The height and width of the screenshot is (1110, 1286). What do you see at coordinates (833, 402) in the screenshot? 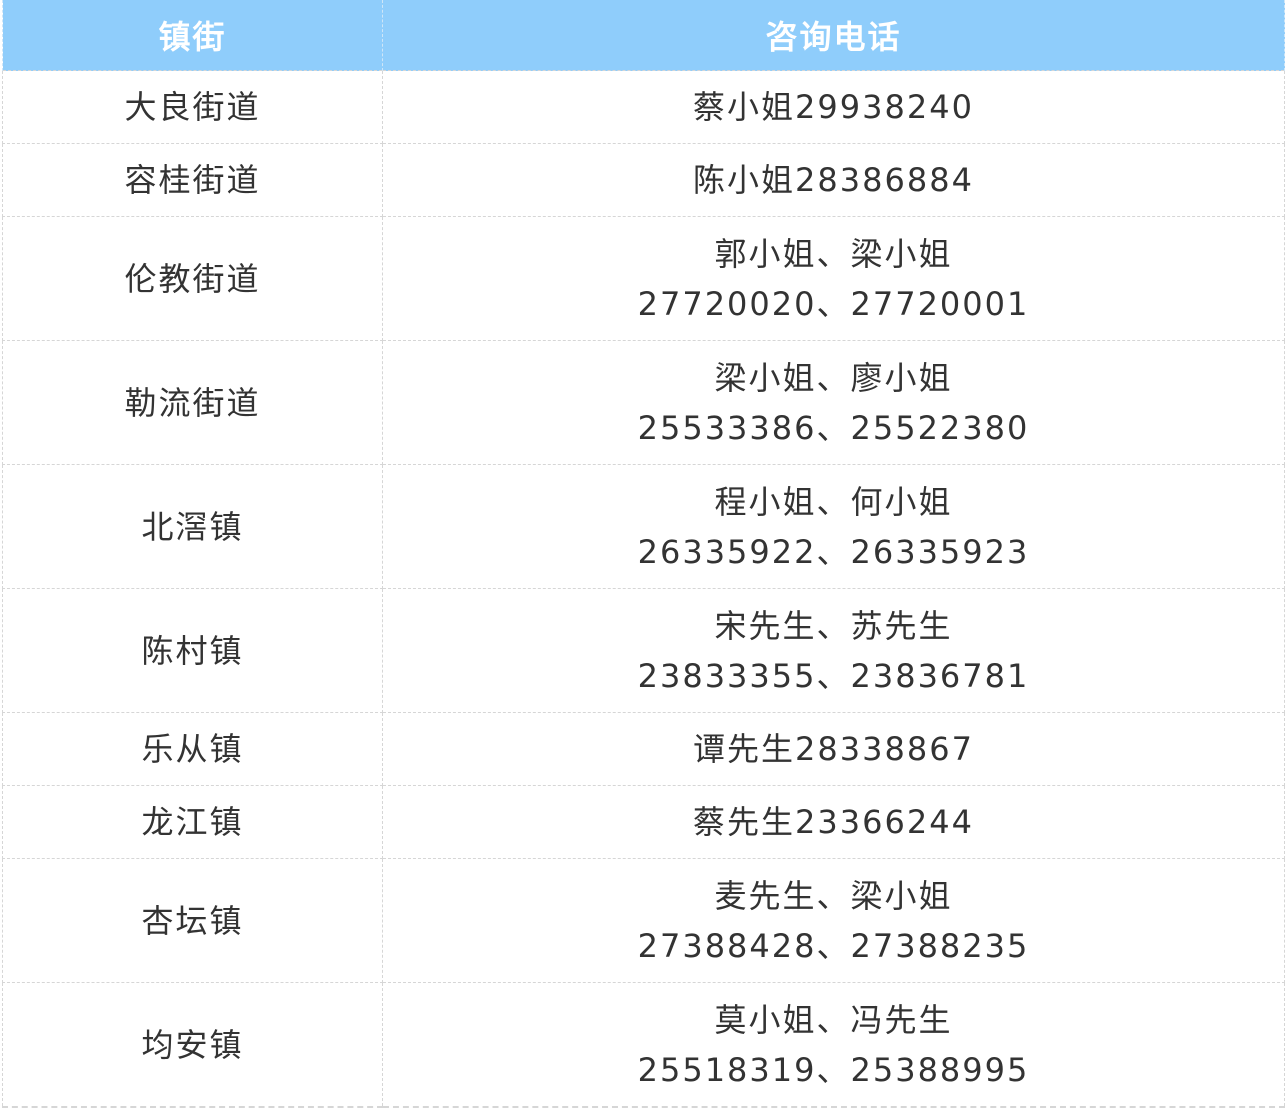
I see `phone-cell: 梁小姐、廖小姐 25533386、25522380` at bounding box center [833, 402].